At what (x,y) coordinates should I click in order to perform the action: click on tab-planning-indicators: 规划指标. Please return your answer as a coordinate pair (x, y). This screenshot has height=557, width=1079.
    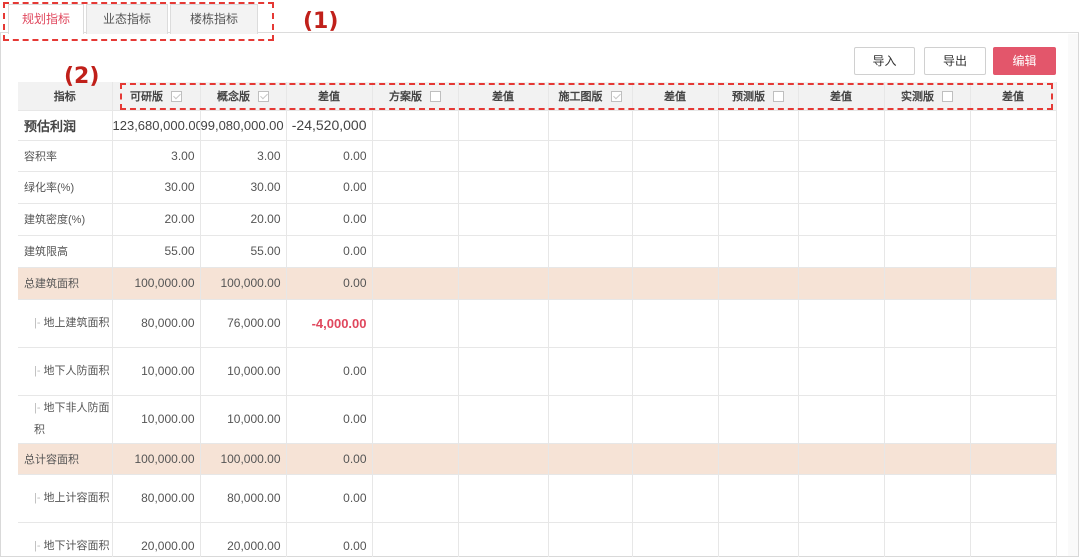
    Looking at the image, I should click on (46, 19).